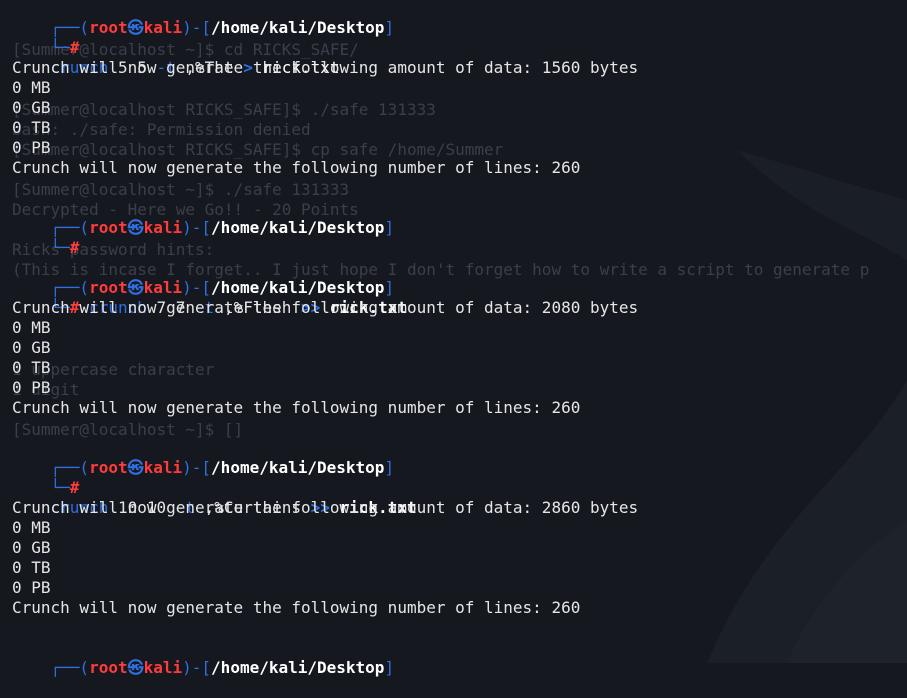 This screenshot has height=698, width=907. I want to click on command-line: crunch 10 10 -t ,%Curtains >> rick.txt, so click(214, 497).